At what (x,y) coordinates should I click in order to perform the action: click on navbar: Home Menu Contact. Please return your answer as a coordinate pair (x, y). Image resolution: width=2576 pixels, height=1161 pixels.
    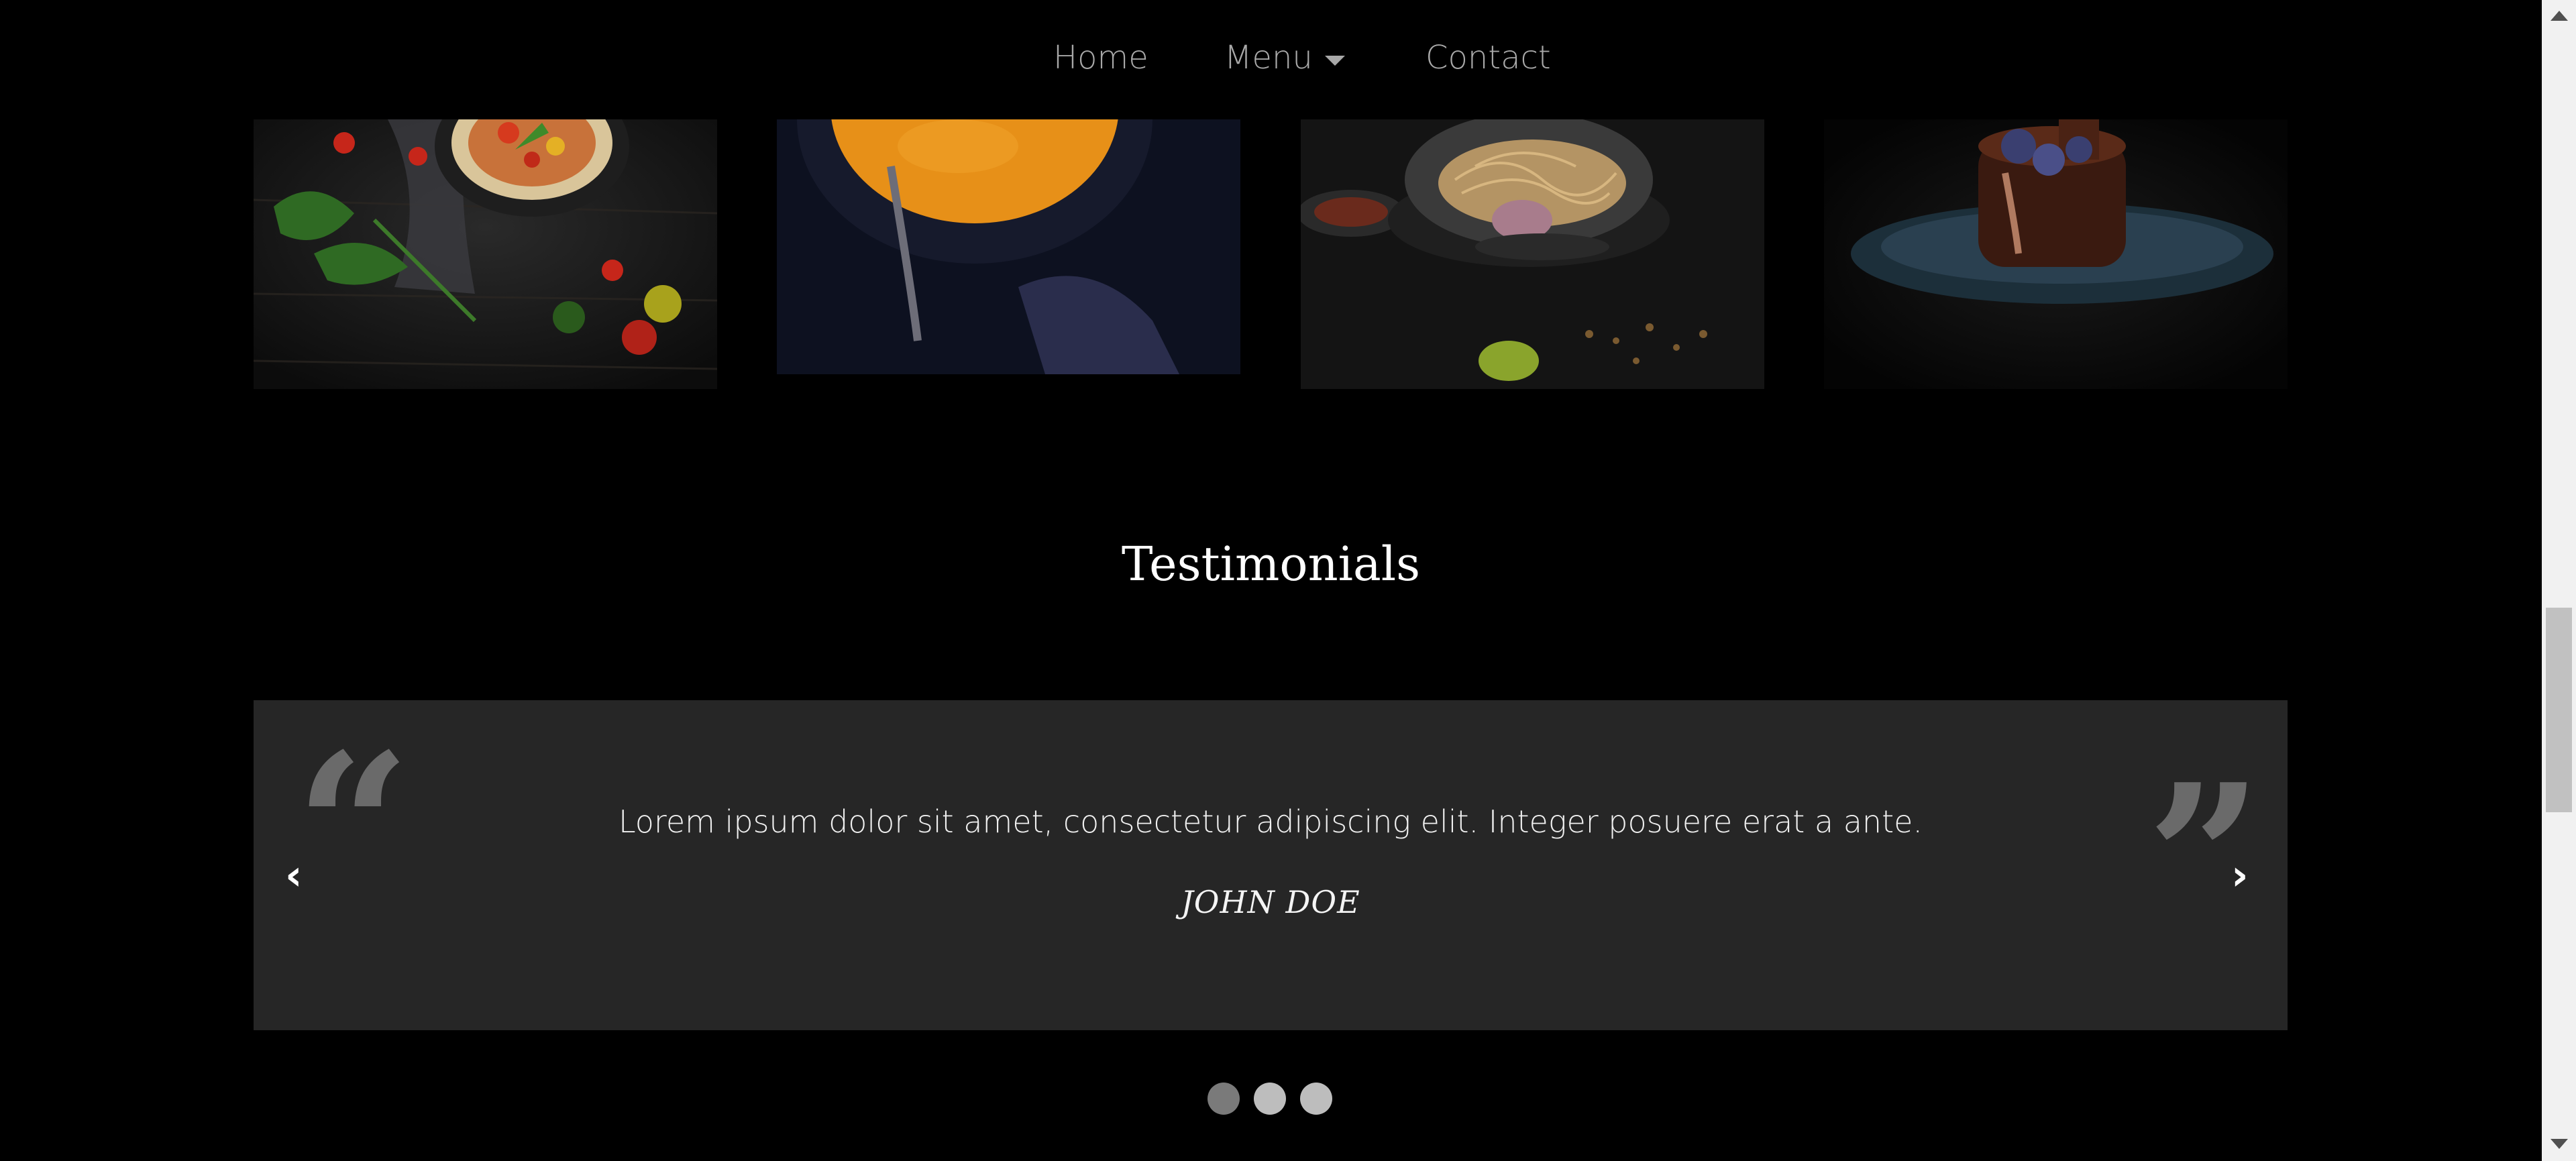
    Looking at the image, I should click on (1271, 60).